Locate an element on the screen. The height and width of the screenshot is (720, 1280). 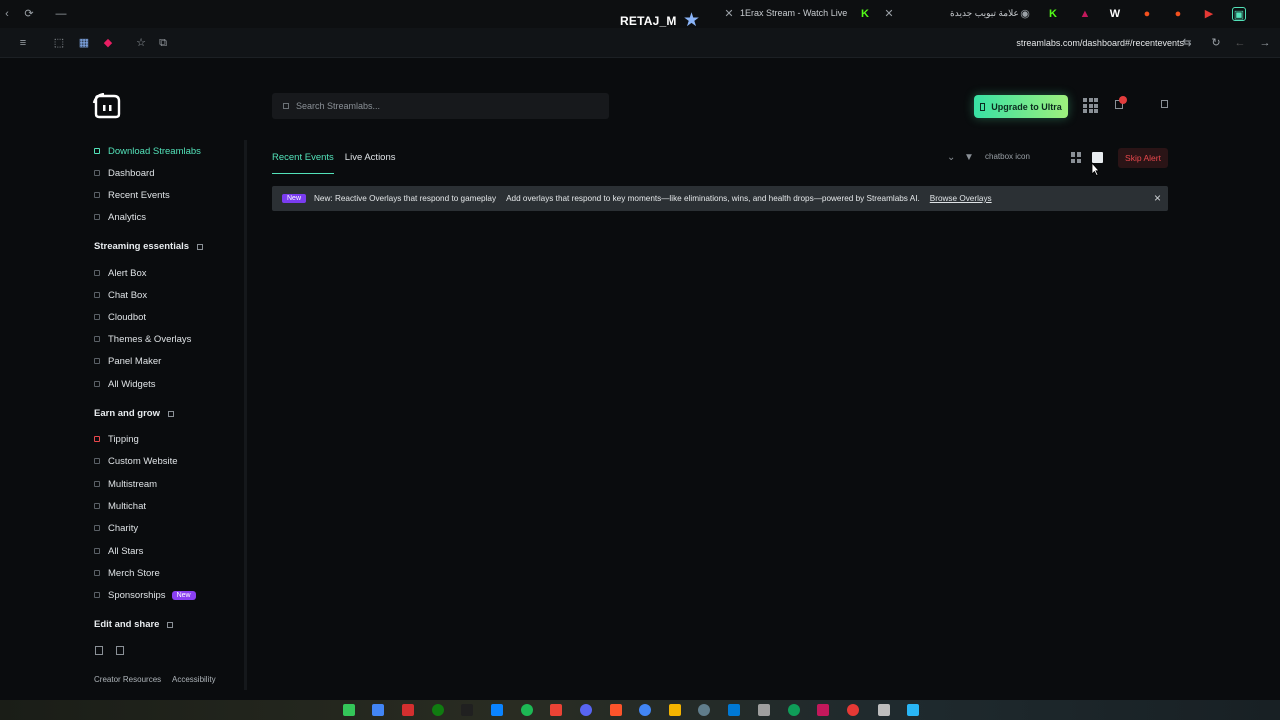
sidebar-item-panel-maker: Panel Maker is located at coordinates (127, 361).